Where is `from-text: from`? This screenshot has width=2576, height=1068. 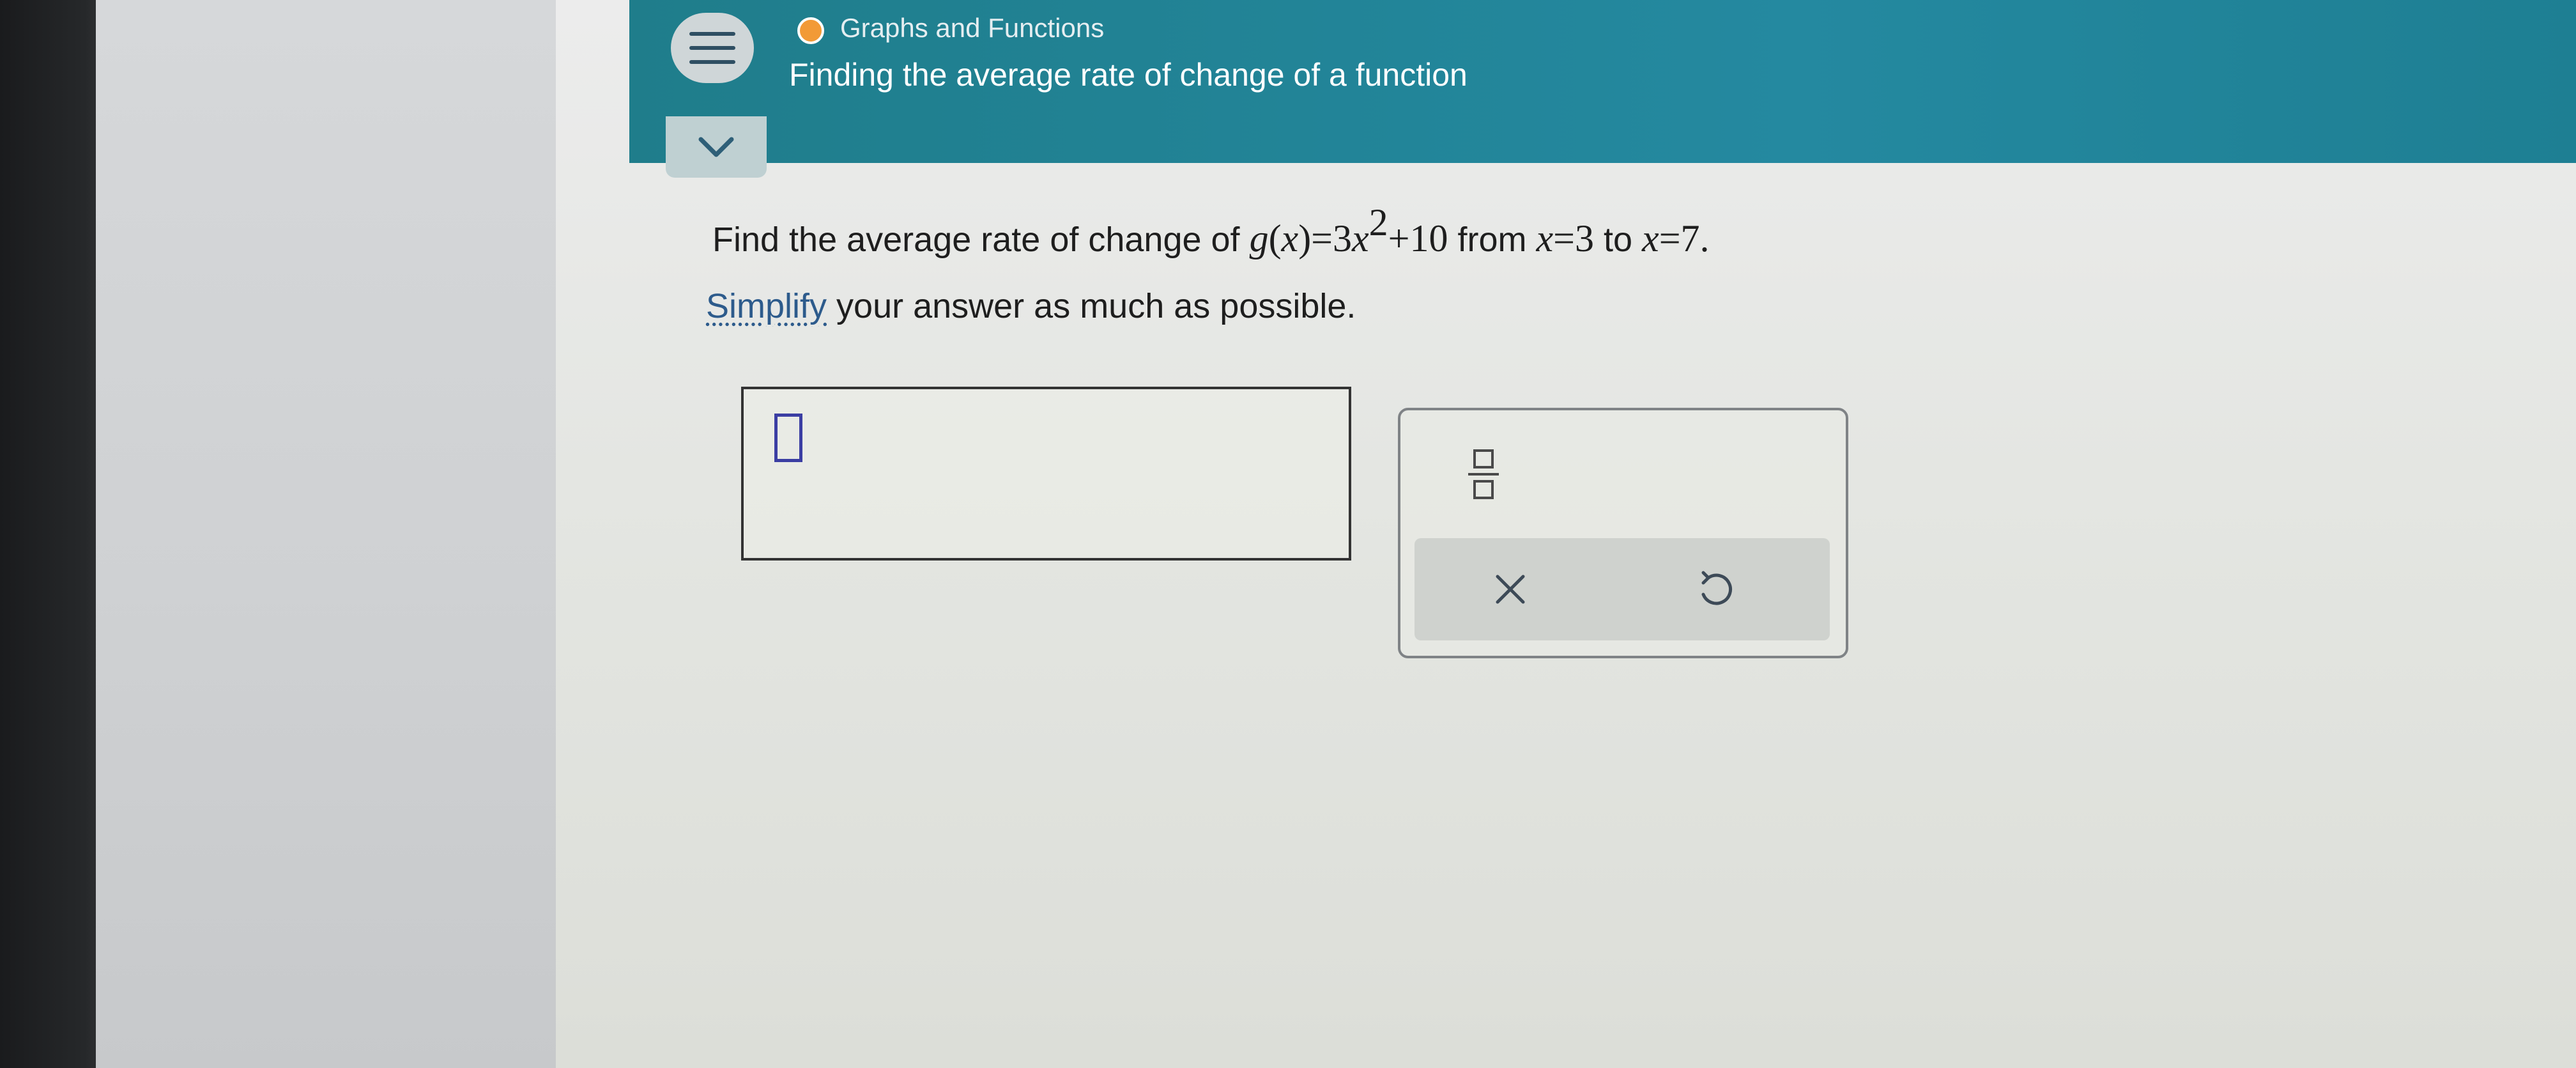 from-text: from is located at coordinates (1492, 240).